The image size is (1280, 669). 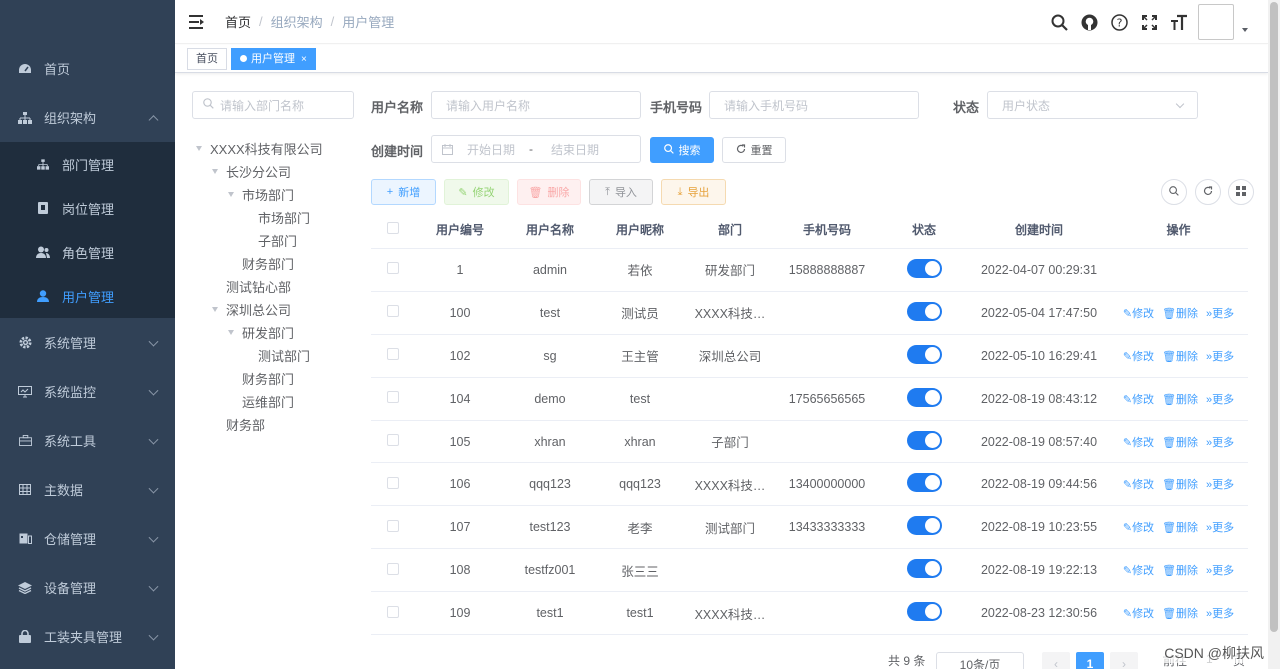 I want to click on avatar, so click(x=1216, y=22).